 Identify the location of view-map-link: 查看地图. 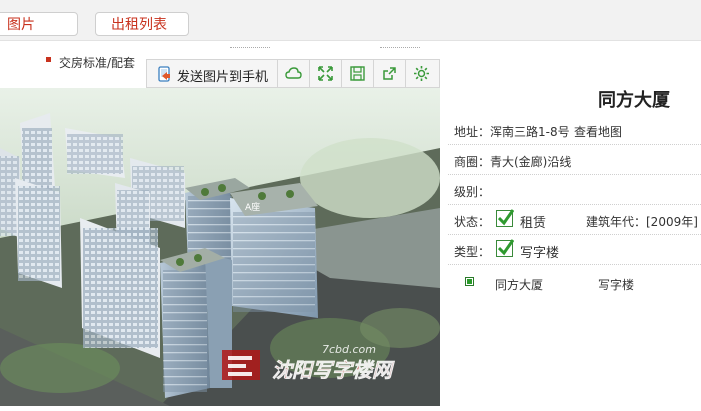
(598, 131).